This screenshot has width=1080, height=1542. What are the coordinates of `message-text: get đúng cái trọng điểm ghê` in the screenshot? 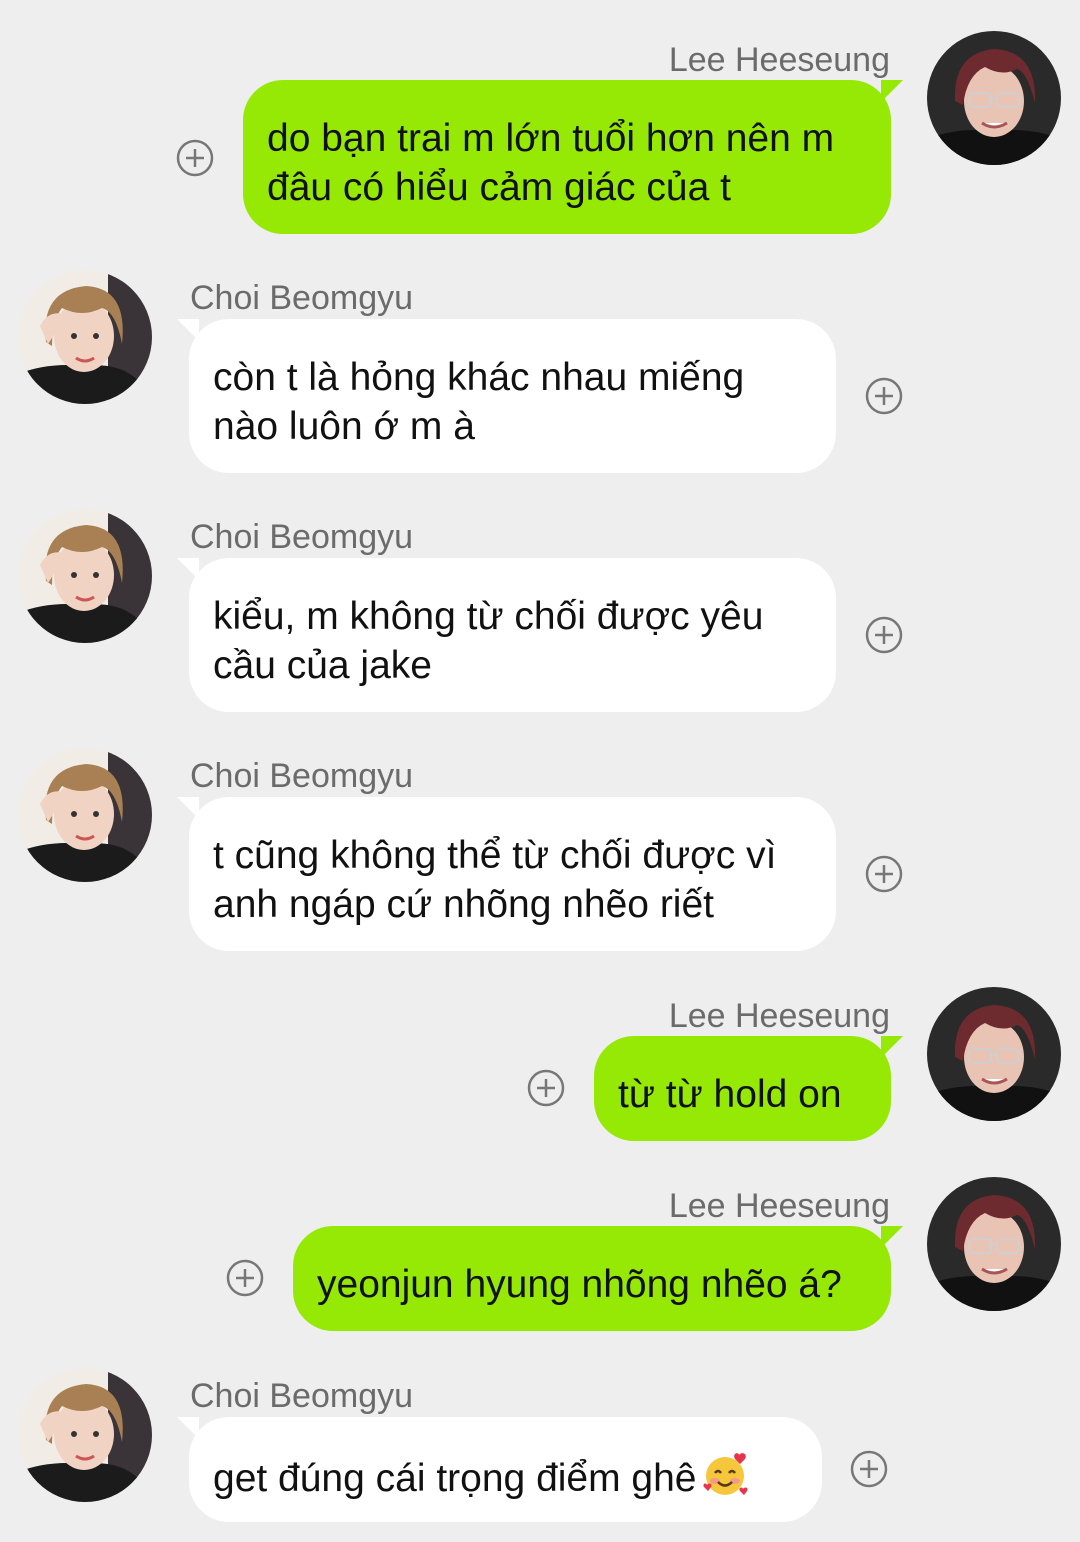 It's located at (504, 1477).